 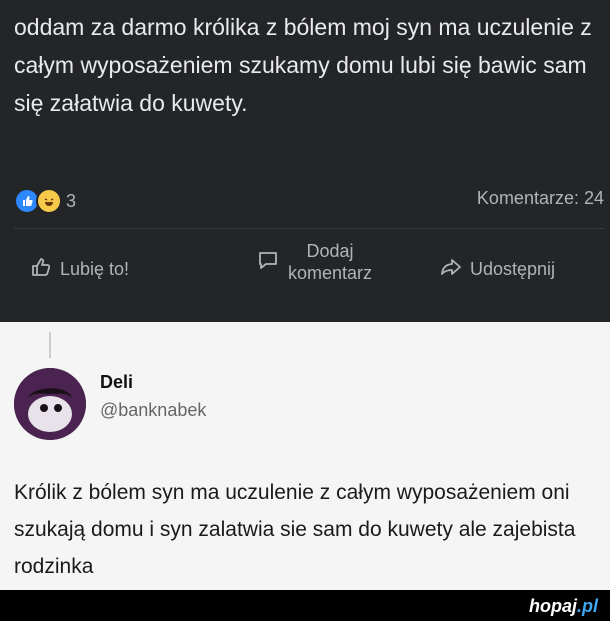 What do you see at coordinates (330, 273) in the screenshot?
I see `comment-label-line2: komentarz` at bounding box center [330, 273].